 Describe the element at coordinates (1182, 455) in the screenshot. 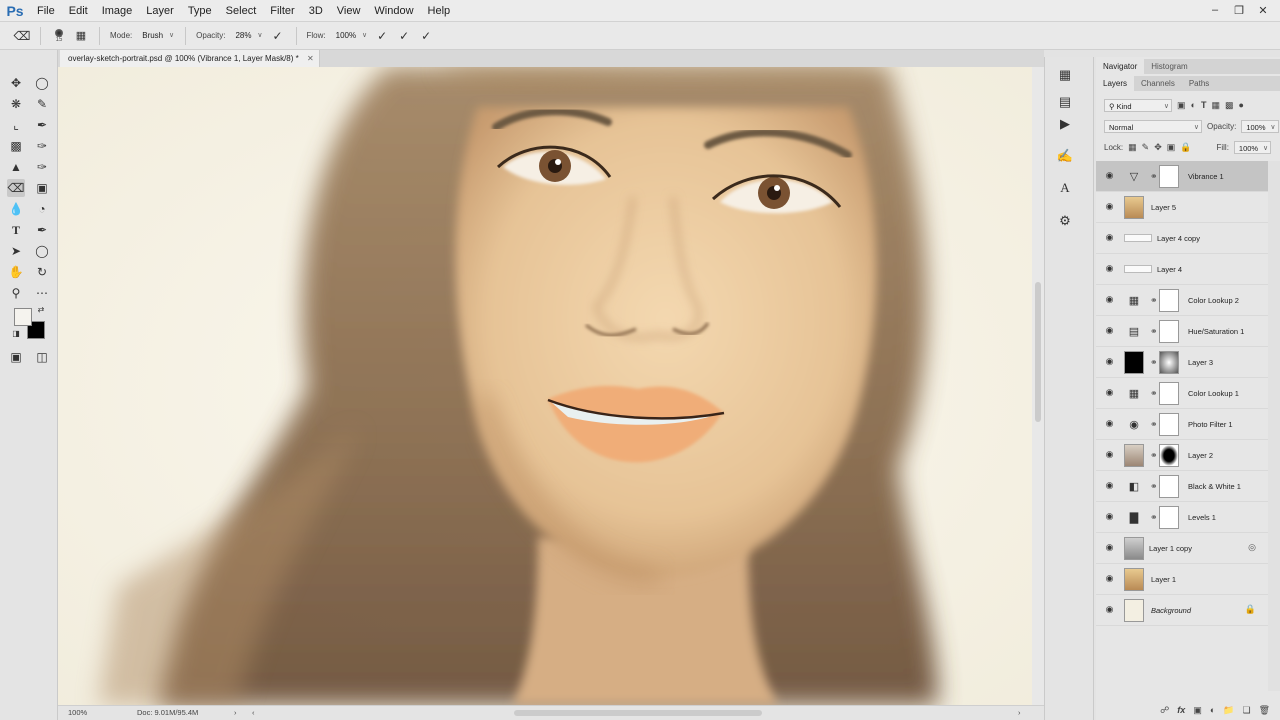

I see `layer-row: ◉ ⚭ Layer 2` at that location.